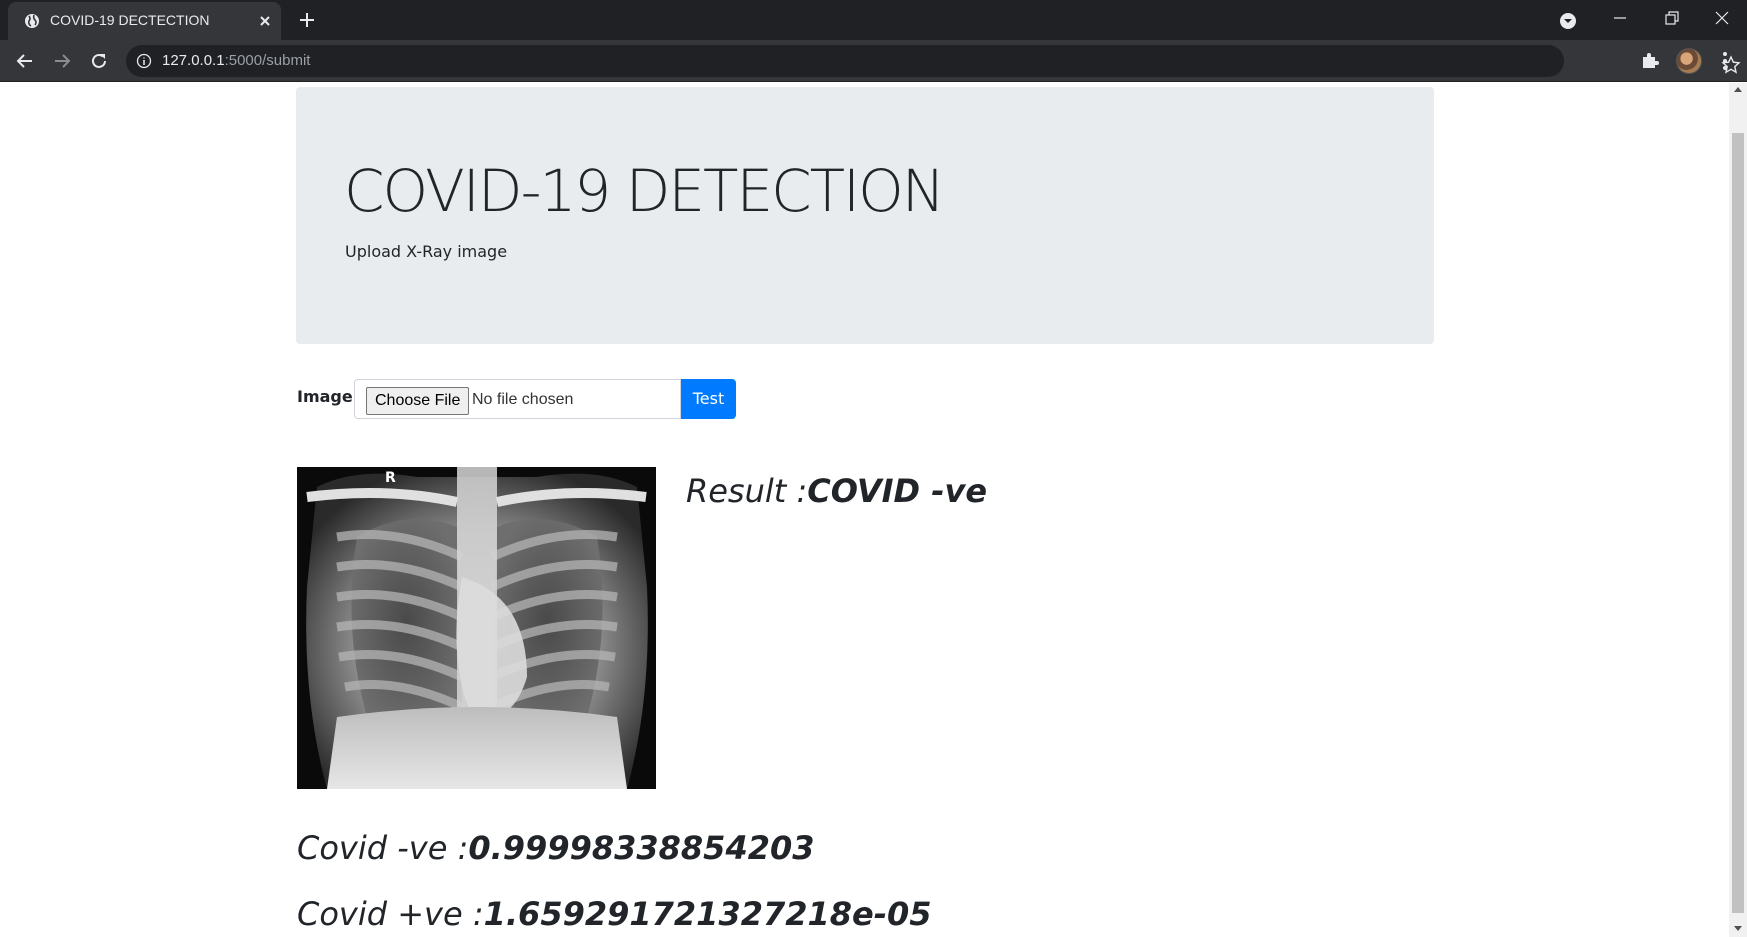 Image resolution: width=1747 pixels, height=937 pixels. I want to click on info-icon, so click(144, 61).